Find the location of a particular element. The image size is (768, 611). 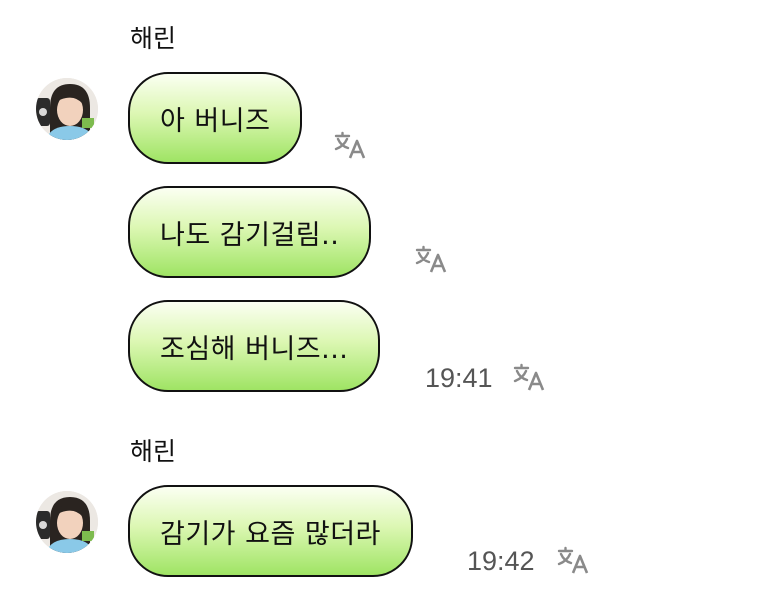

message-timestamp: 19:41 is located at coordinates (459, 378).